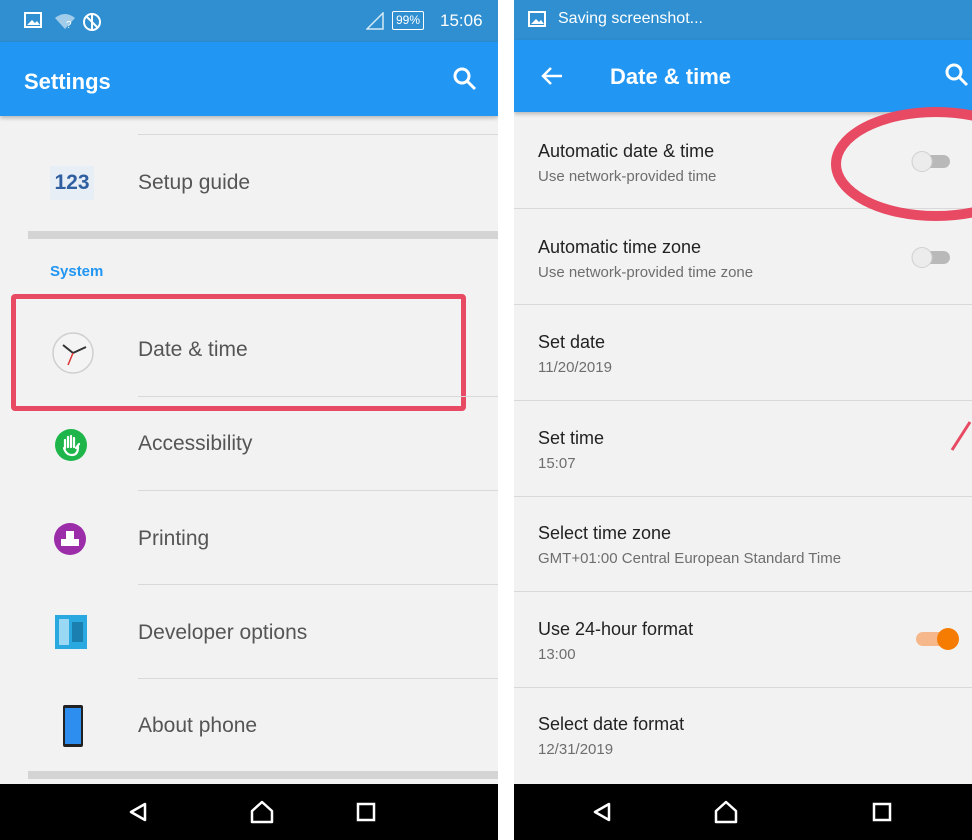  Describe the element at coordinates (174, 538) in the screenshot. I see `list-item-label: Printing` at that location.